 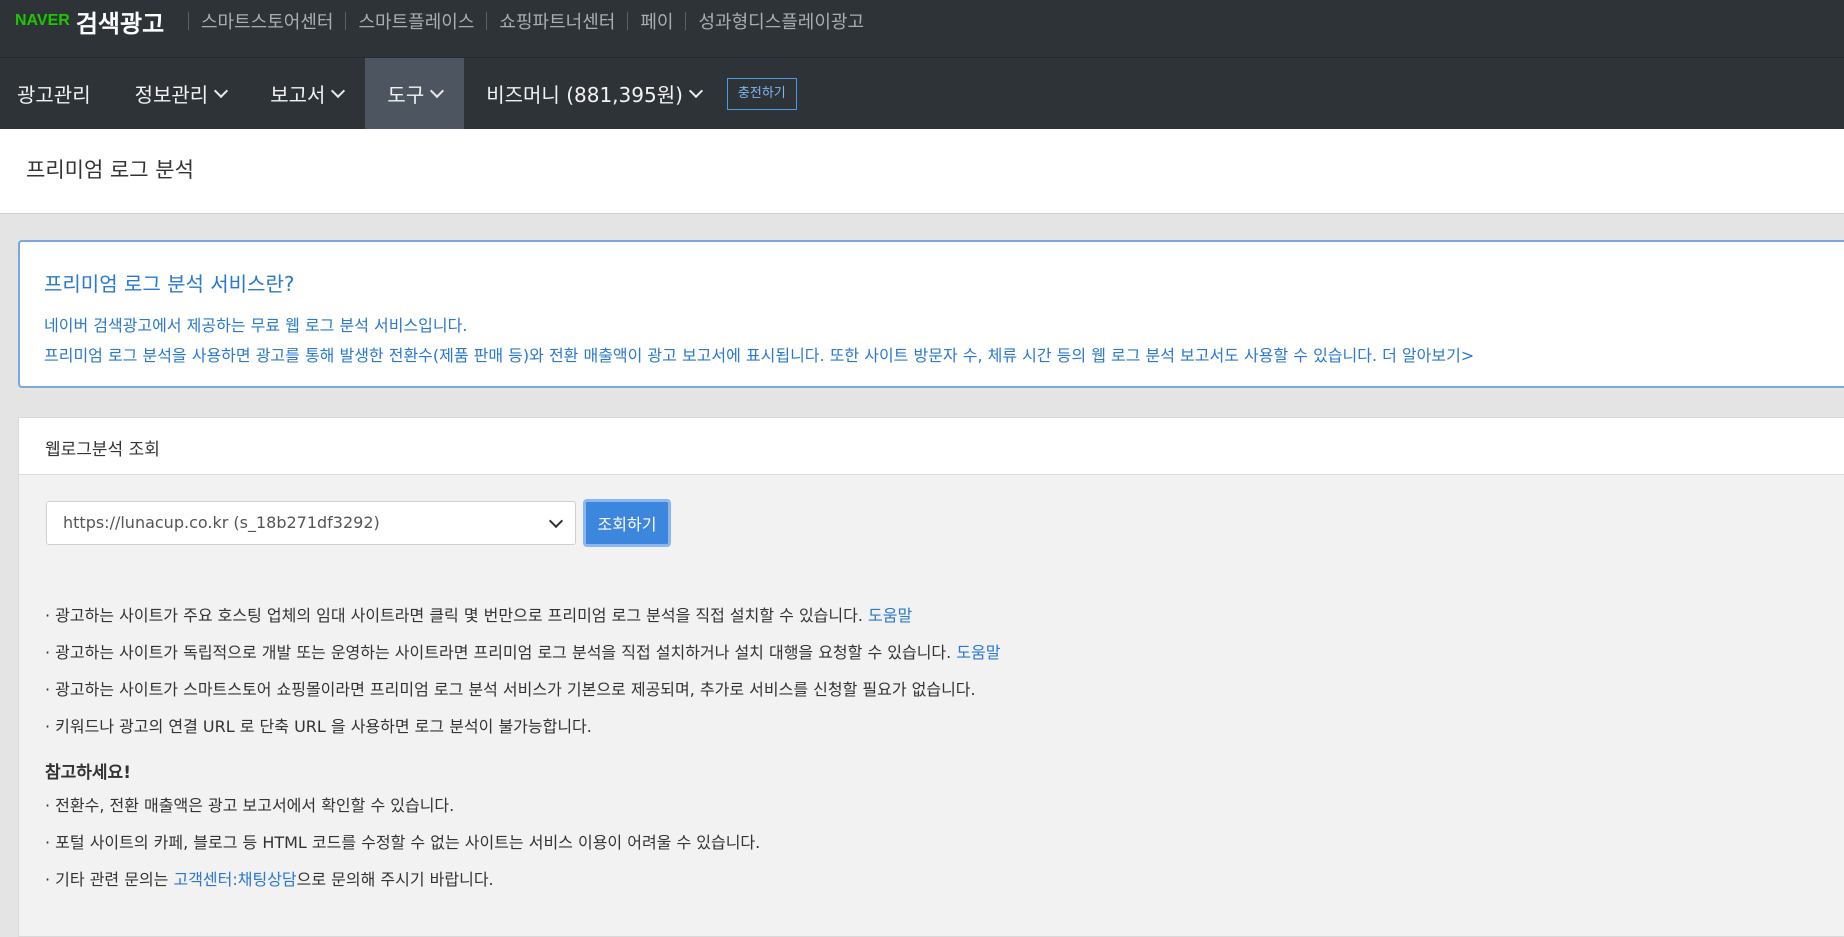 I want to click on list-item-text: · 전환수, 전환 매출액은 광고 보고서에서 확인할 수 있습니다., so click(x=250, y=805).